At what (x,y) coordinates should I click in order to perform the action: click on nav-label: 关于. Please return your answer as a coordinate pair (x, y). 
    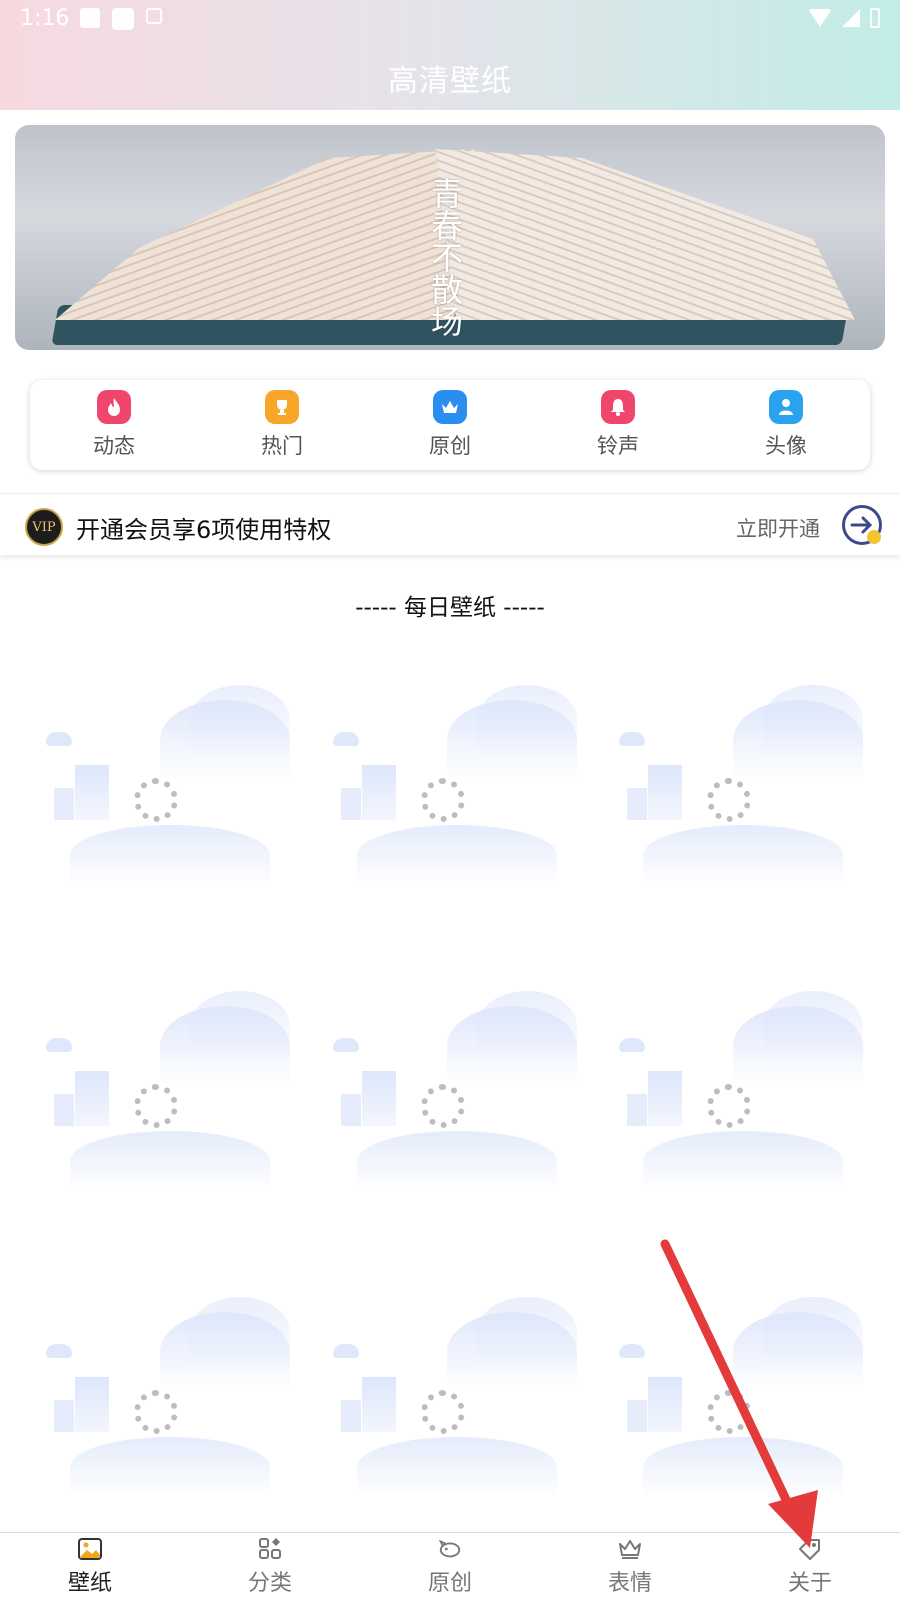
    Looking at the image, I should click on (809, 1583).